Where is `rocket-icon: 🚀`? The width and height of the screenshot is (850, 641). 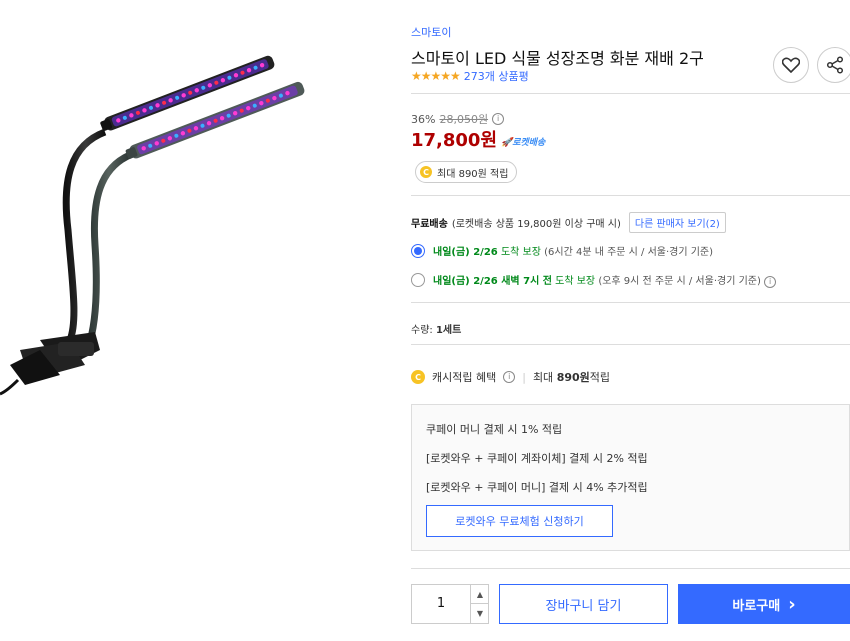
rocket-icon: 🚀 is located at coordinates (507, 143).